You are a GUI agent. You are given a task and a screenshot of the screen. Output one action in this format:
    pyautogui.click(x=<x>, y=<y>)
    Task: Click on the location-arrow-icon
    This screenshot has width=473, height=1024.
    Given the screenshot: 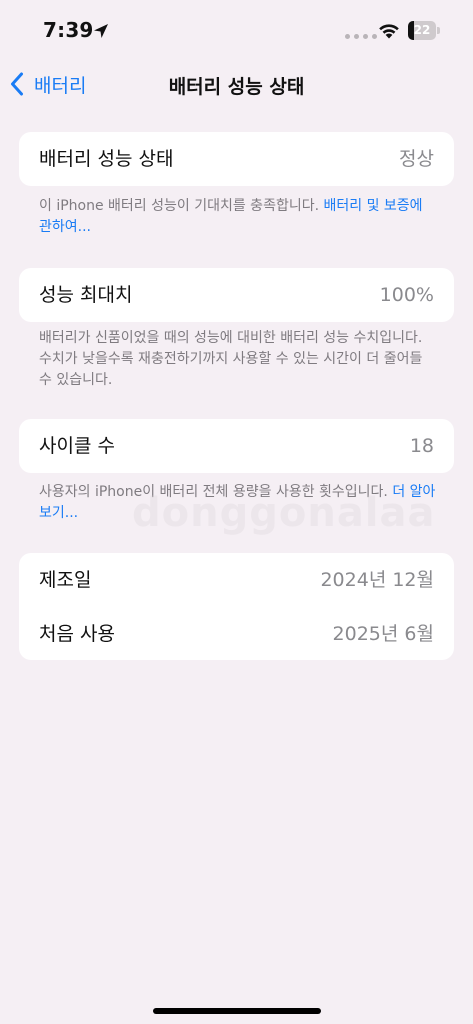 What is the action you would take?
    pyautogui.click(x=101, y=31)
    